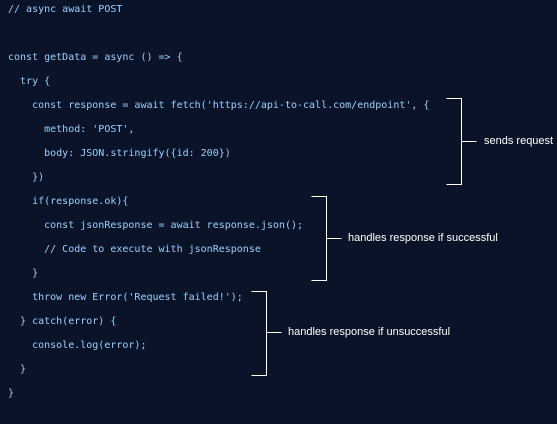  What do you see at coordinates (519, 141) in the screenshot?
I see `label-sends-request: sends request` at bounding box center [519, 141].